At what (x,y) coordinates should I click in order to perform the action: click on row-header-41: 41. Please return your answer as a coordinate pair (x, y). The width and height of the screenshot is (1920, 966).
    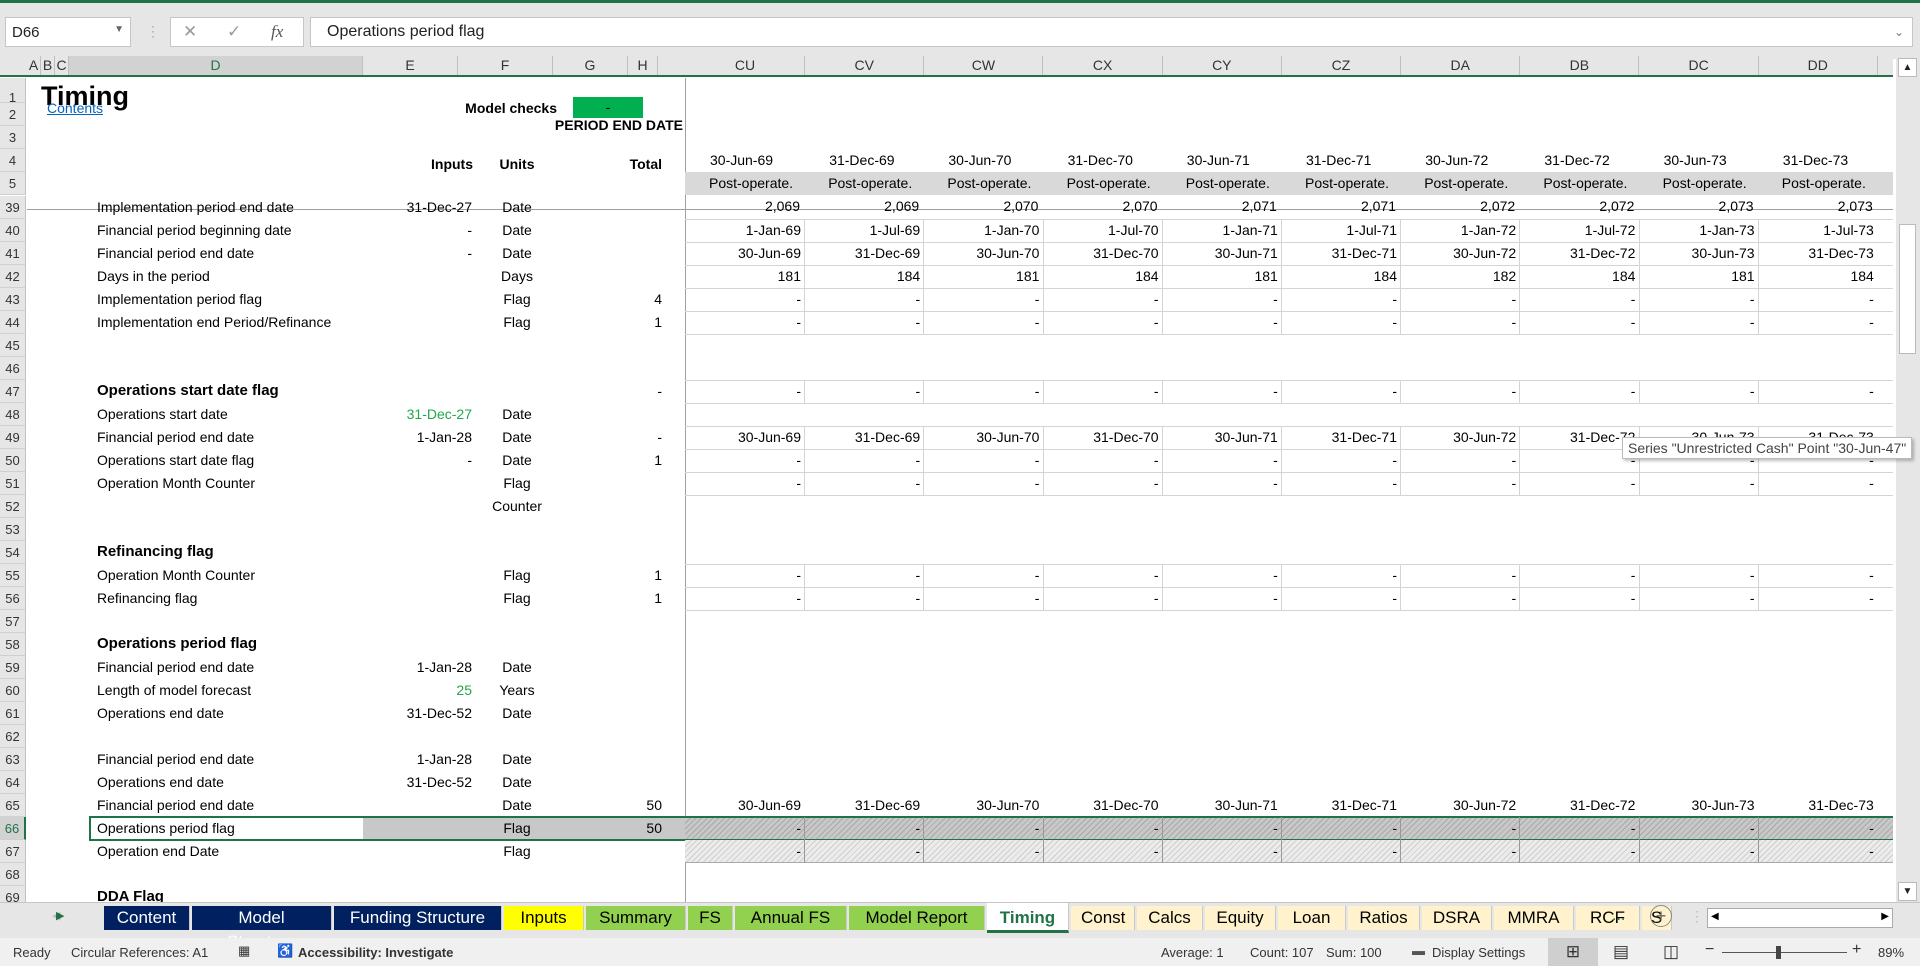
    Looking at the image, I should click on (13, 253).